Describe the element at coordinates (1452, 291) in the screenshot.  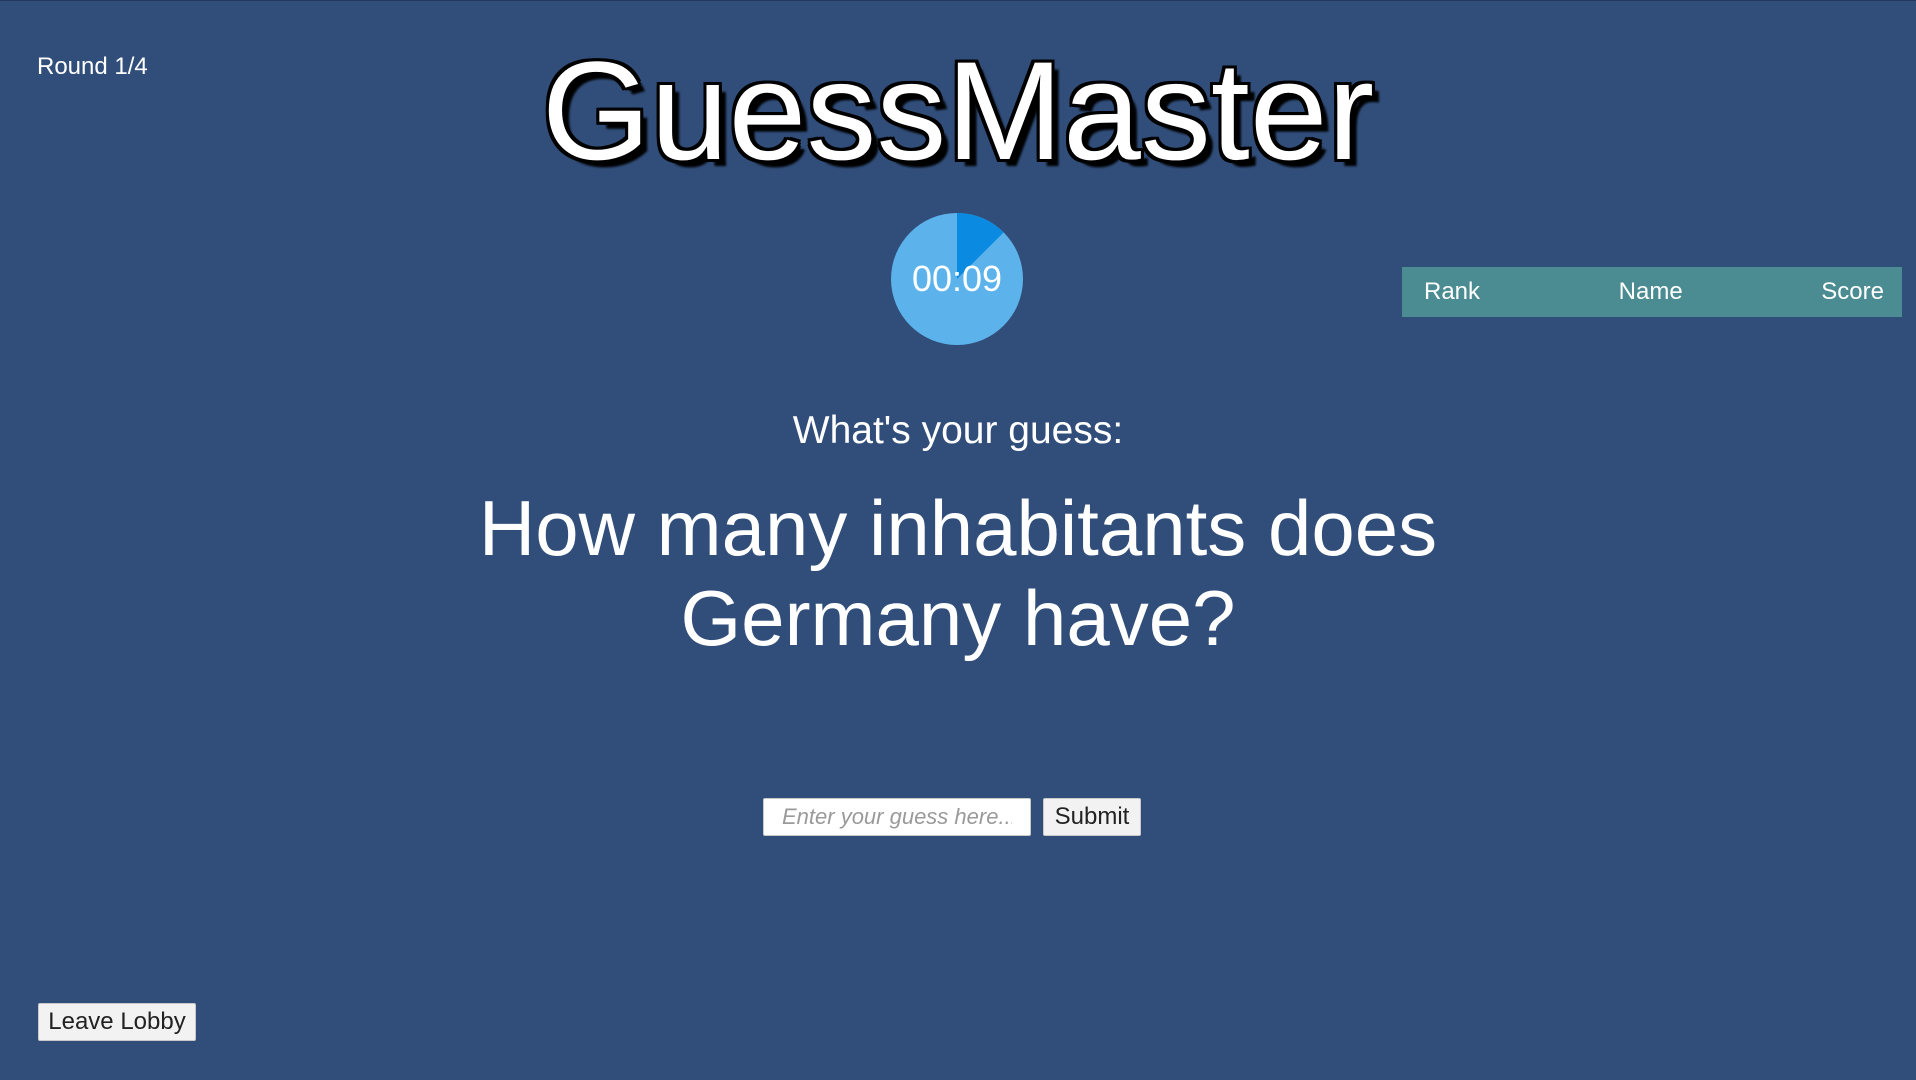
I see `leaderboard-col-rank: Rank` at that location.